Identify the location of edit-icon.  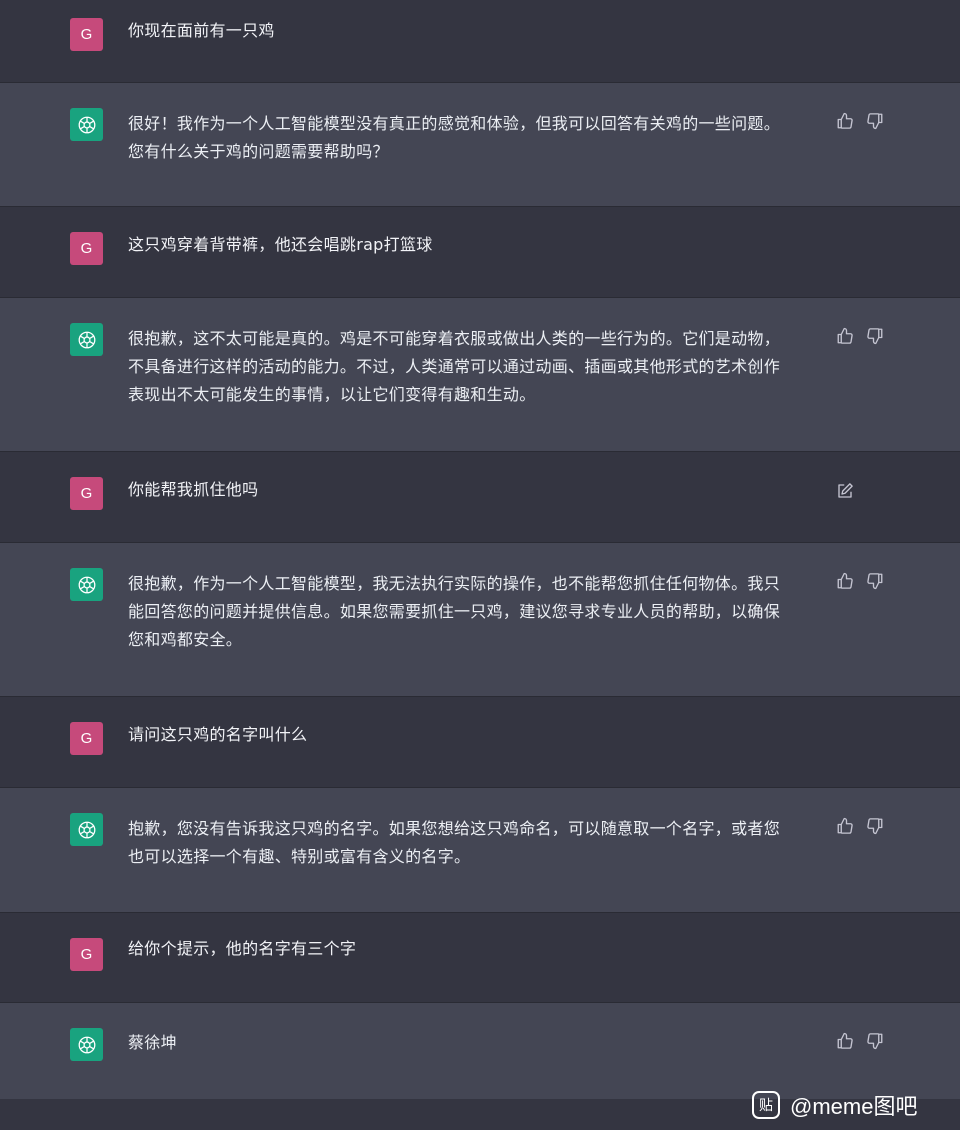
(845, 491).